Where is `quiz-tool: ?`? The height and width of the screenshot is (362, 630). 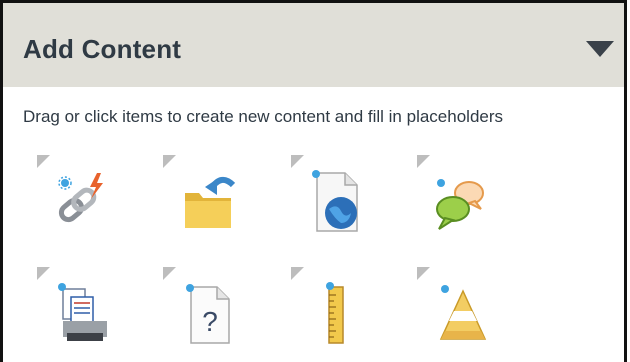
quiz-tool: ? is located at coordinates (197, 309).